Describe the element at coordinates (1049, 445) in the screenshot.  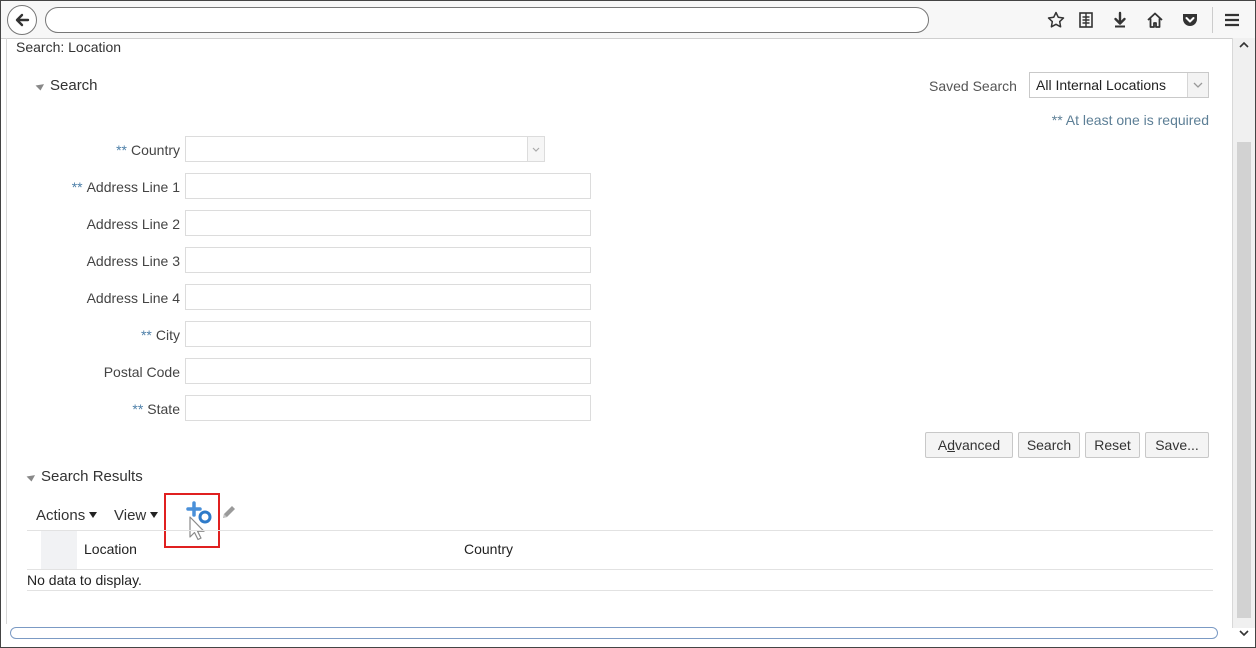
I see `search-button: Search` at that location.